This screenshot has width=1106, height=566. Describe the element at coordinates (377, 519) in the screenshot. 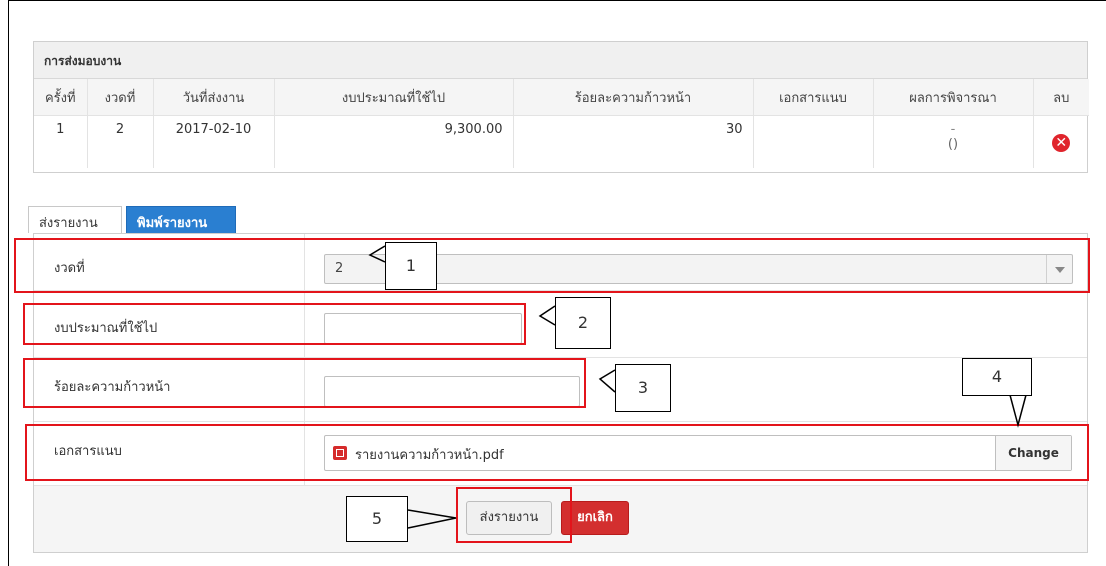

I see `callout-5: 5` at that location.